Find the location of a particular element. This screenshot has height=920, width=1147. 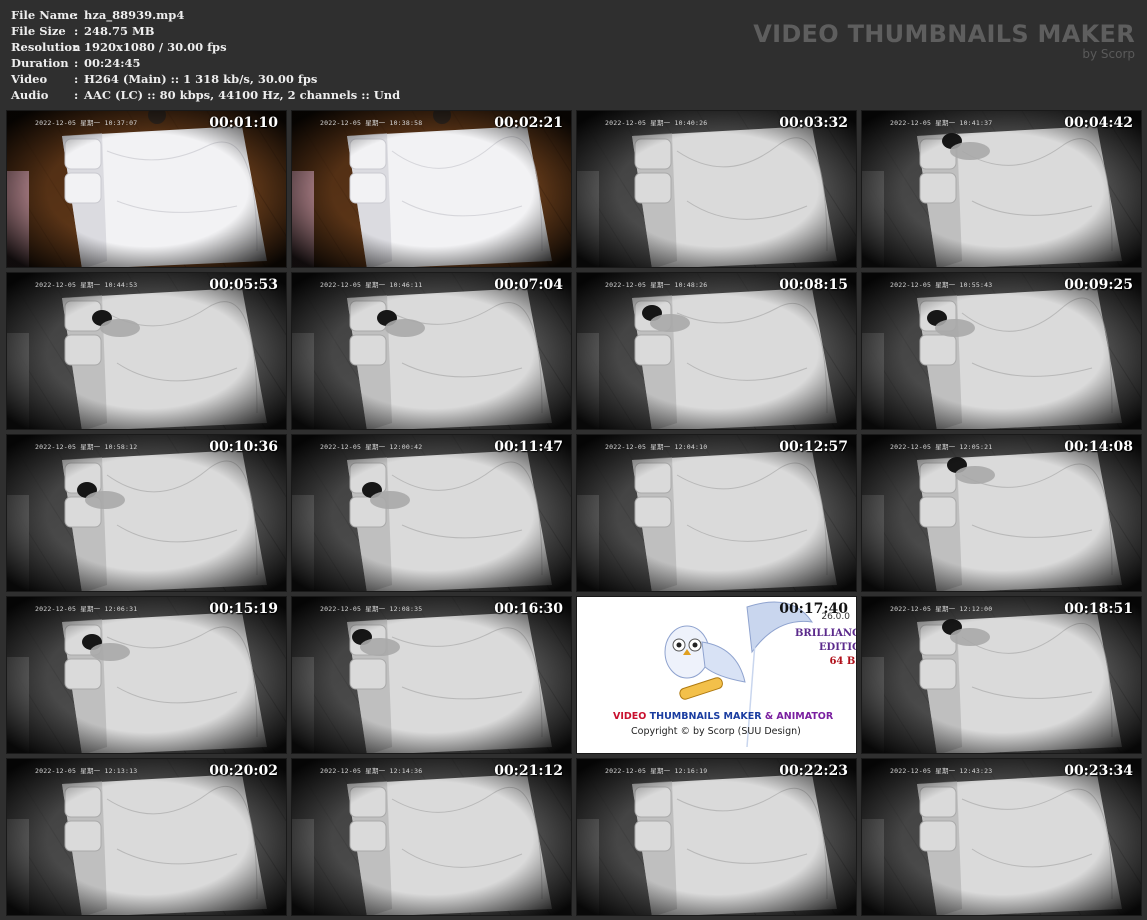

thumbnail-timestamp: 00:07:04 is located at coordinates (528, 285).